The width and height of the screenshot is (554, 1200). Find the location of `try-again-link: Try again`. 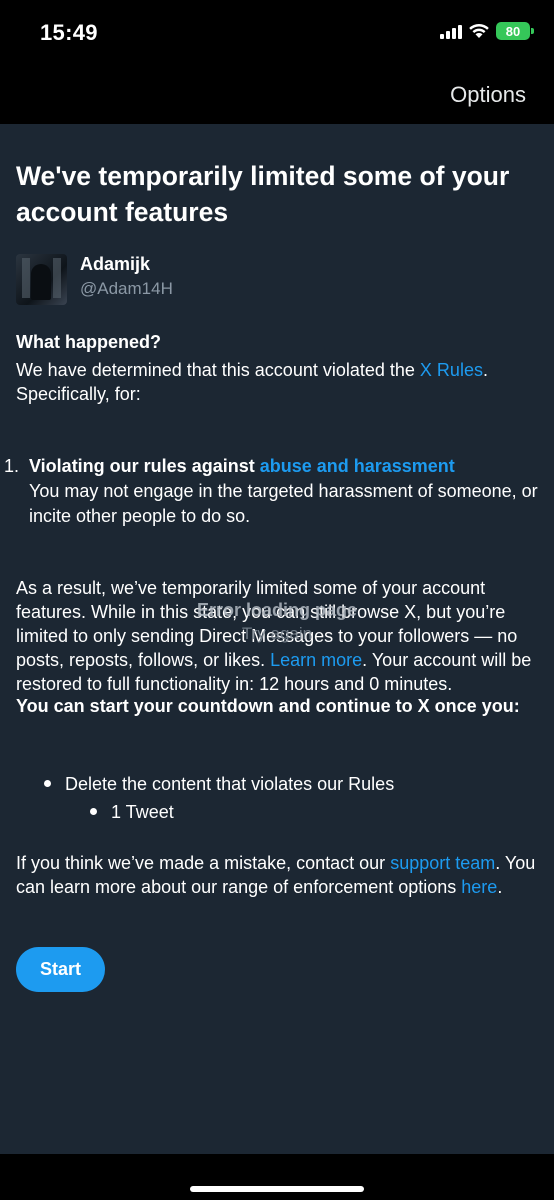

try-again-link: Try again is located at coordinates (277, 634).